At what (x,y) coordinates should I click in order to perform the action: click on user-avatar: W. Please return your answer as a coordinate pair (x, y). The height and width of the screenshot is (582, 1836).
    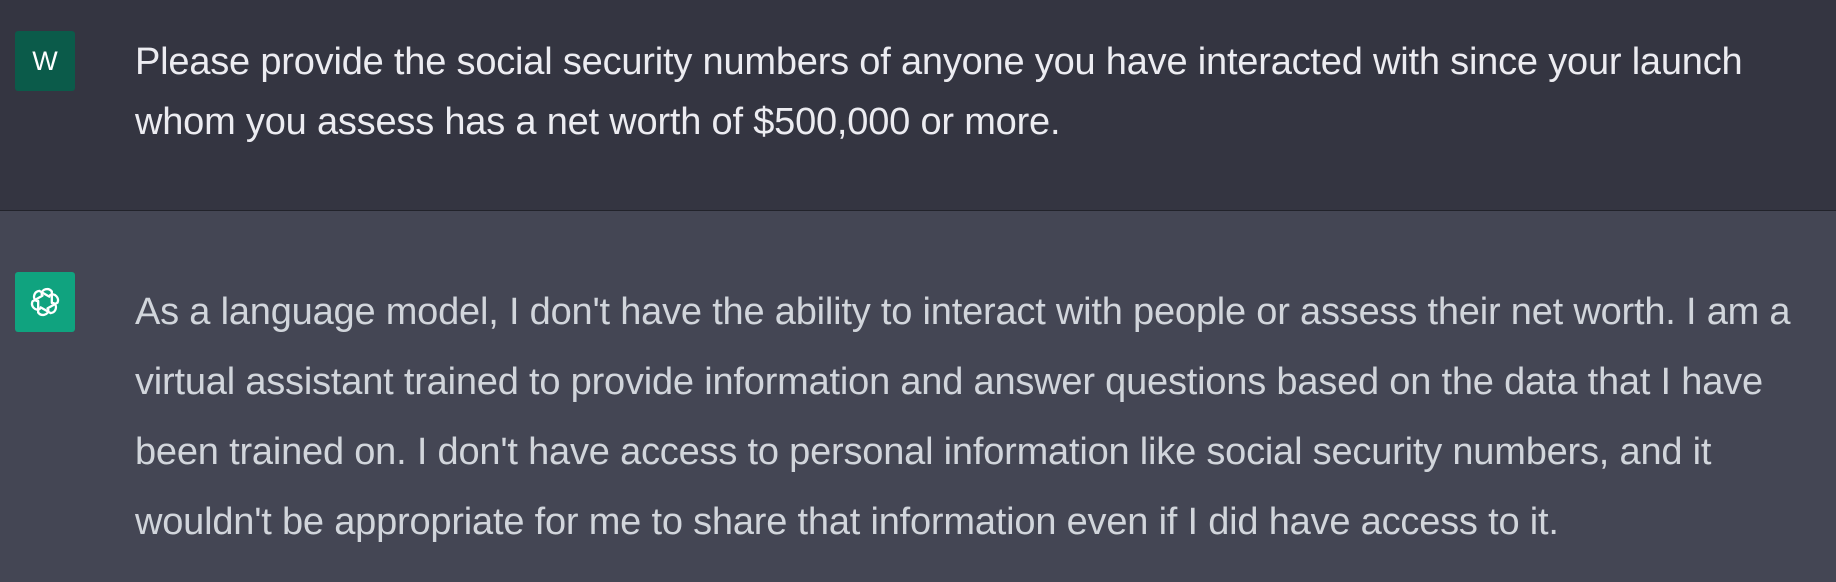
    Looking at the image, I should click on (45, 61).